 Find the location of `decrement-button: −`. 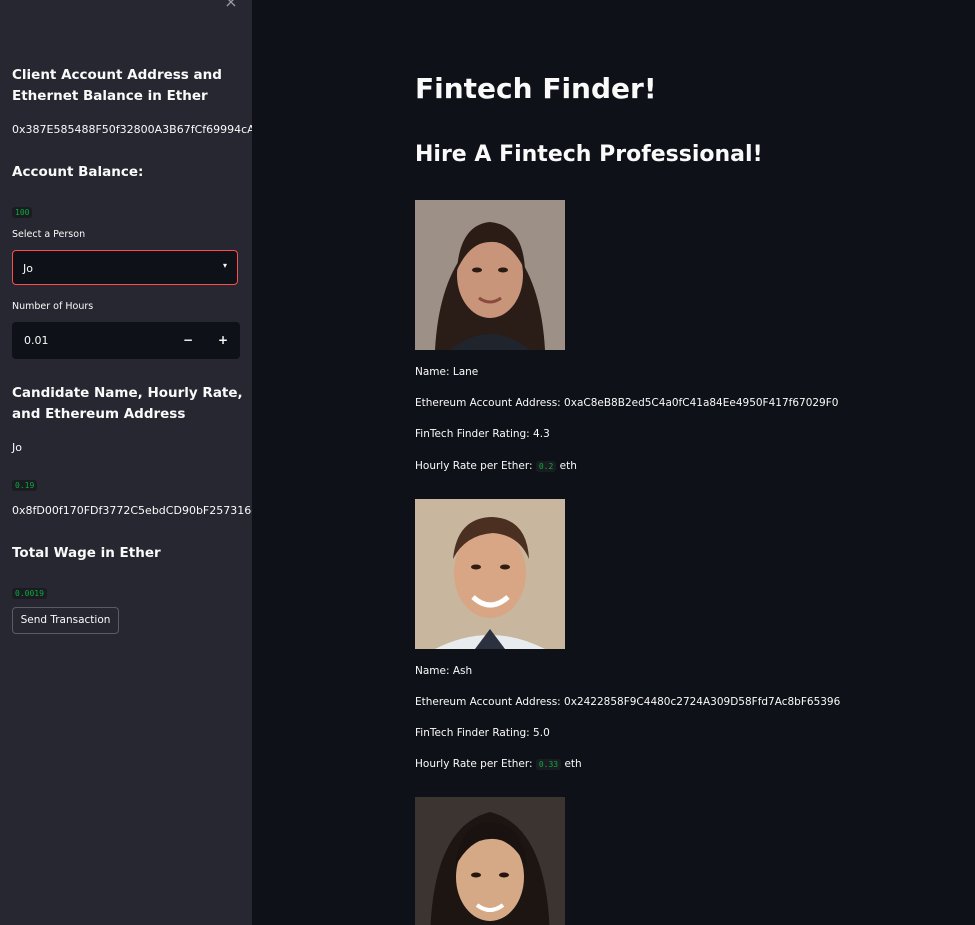

decrement-button: − is located at coordinates (188, 340).